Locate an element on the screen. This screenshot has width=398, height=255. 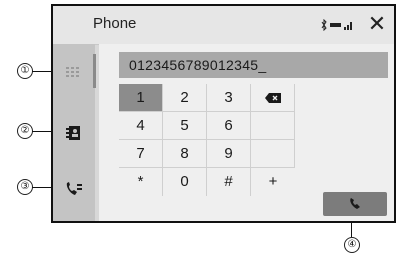
call-history-icon is located at coordinates (74, 188).